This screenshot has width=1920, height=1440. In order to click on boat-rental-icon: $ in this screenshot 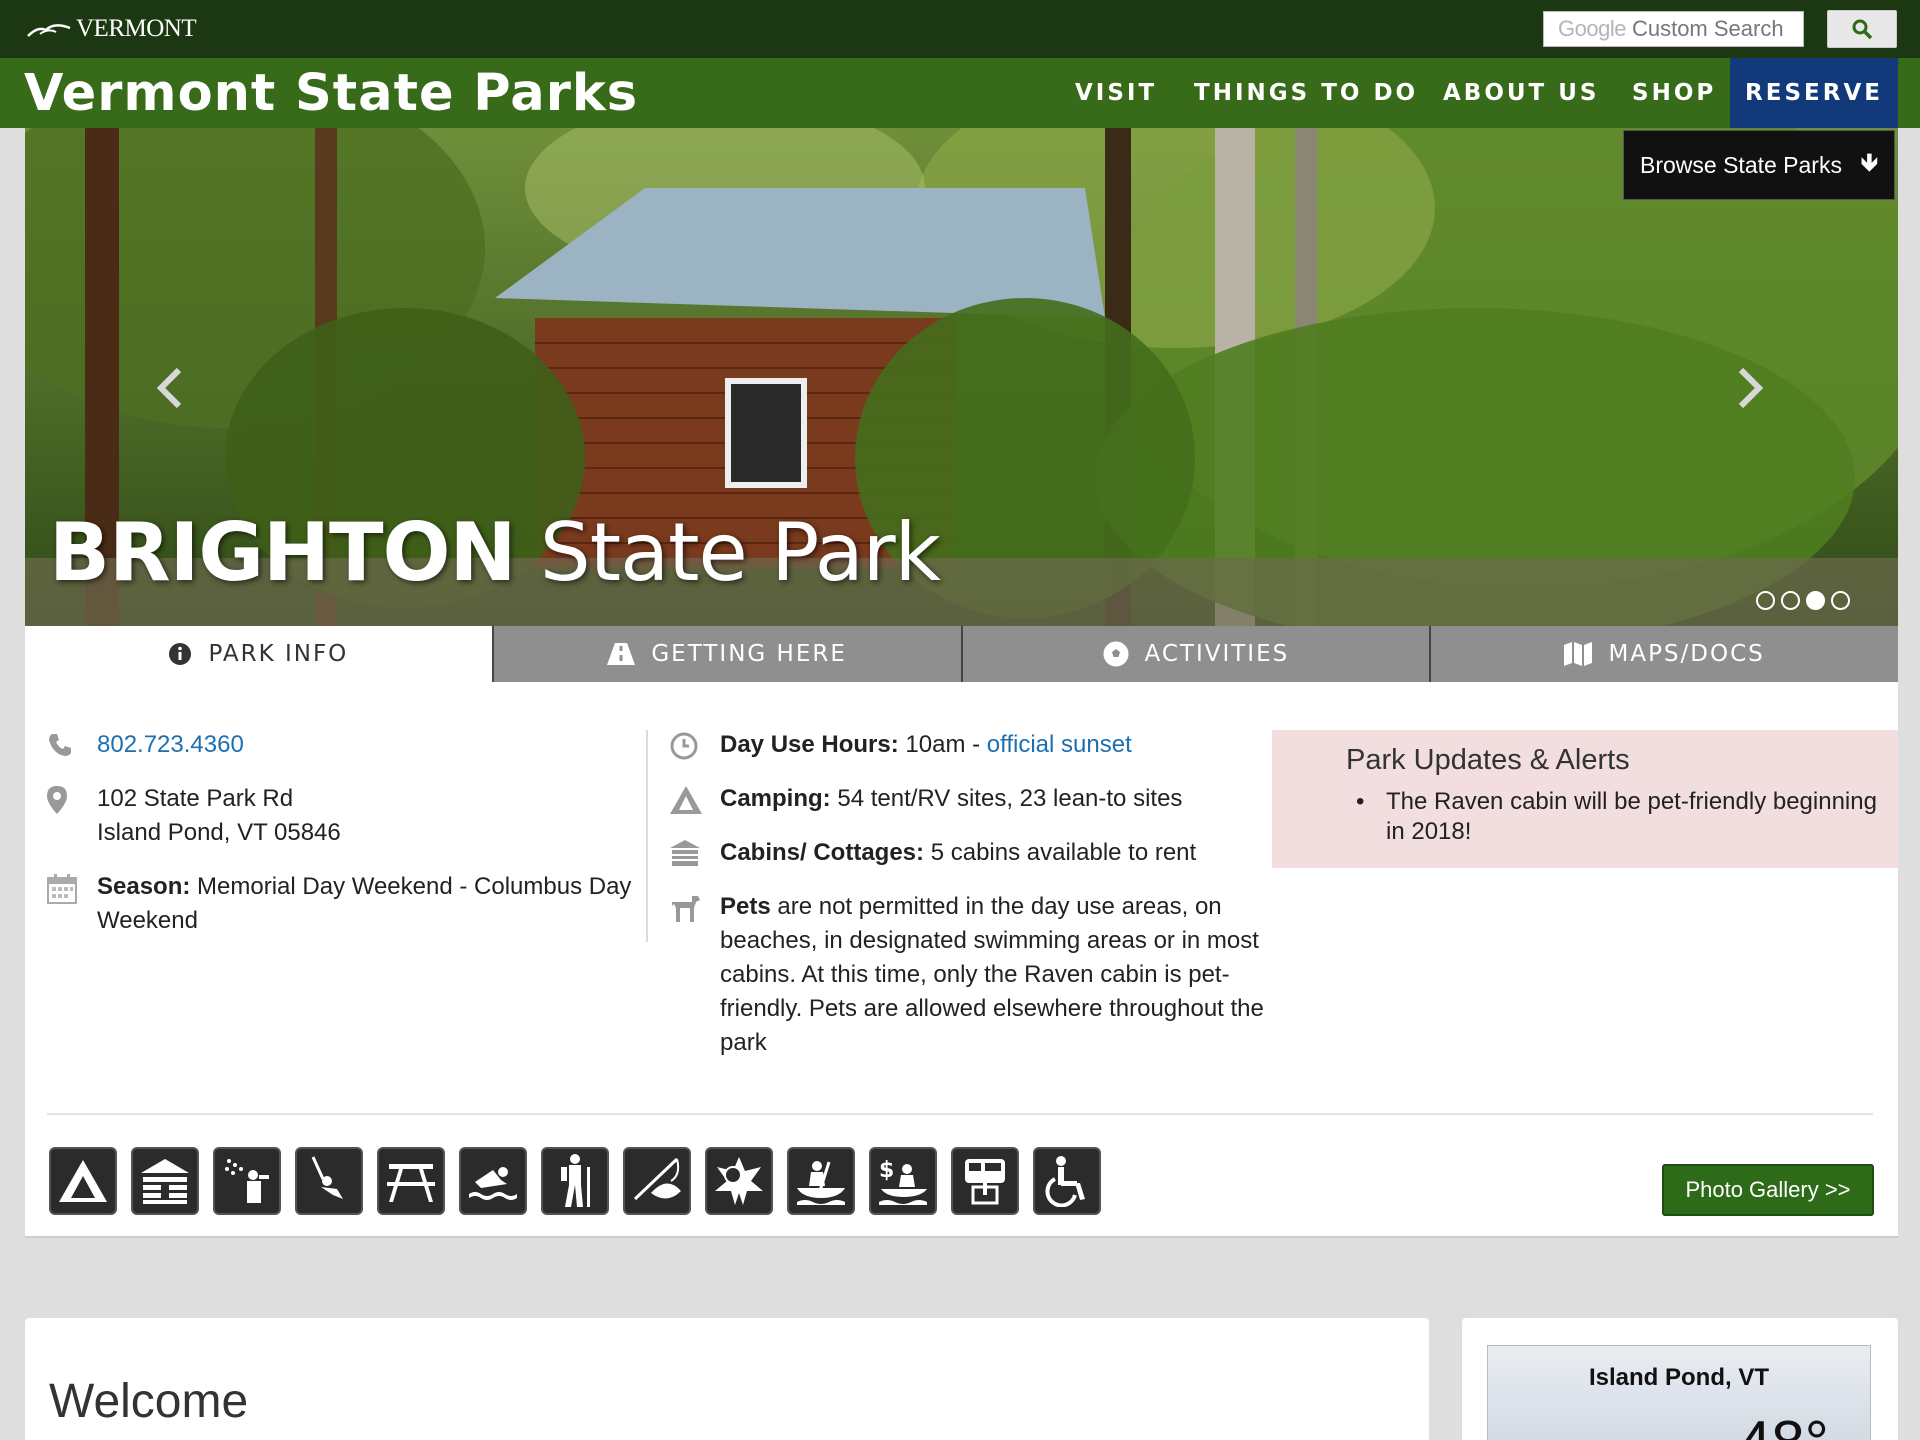, I will do `click(903, 1181)`.